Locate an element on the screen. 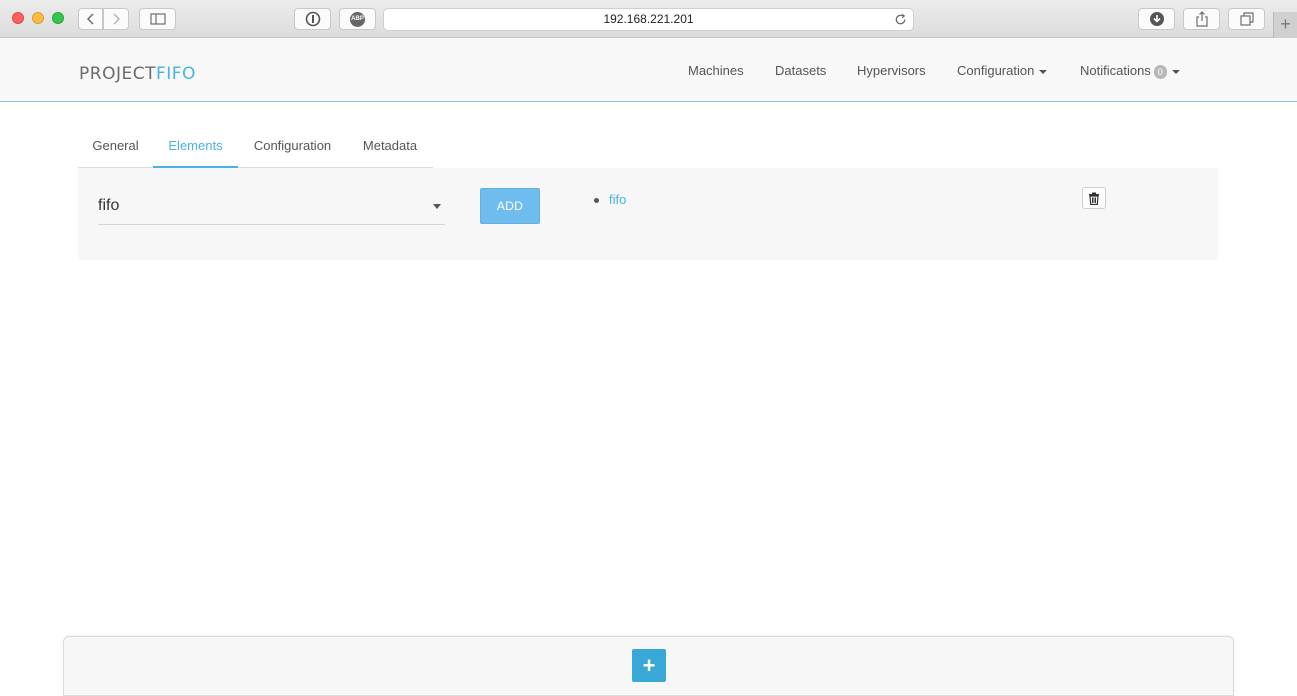  sidebar-icon is located at coordinates (157, 19).